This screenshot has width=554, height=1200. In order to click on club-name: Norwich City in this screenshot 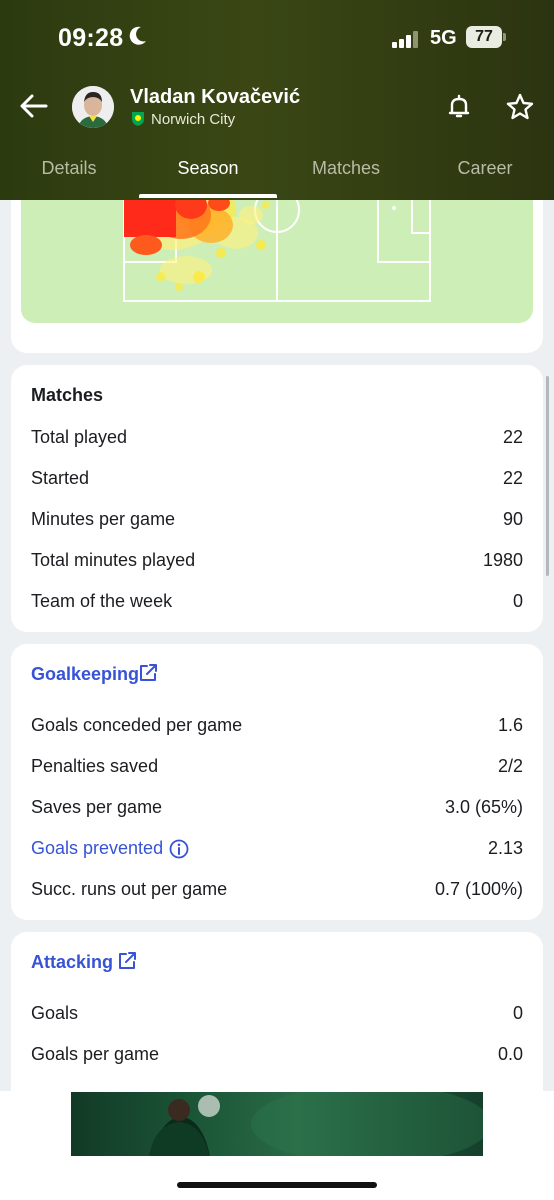, I will do `click(193, 119)`.